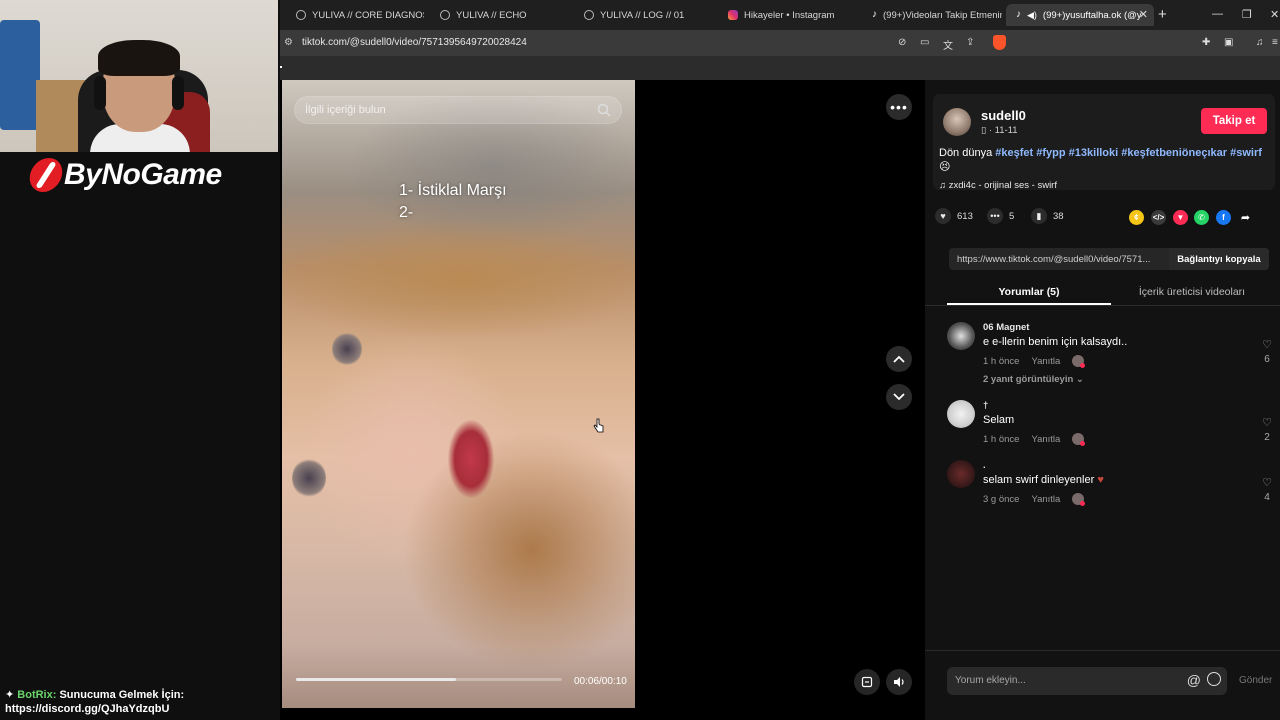 This screenshot has height=720, width=1280. Describe the element at coordinates (999, 42) in the screenshot. I see `brave-shield-icon` at that location.